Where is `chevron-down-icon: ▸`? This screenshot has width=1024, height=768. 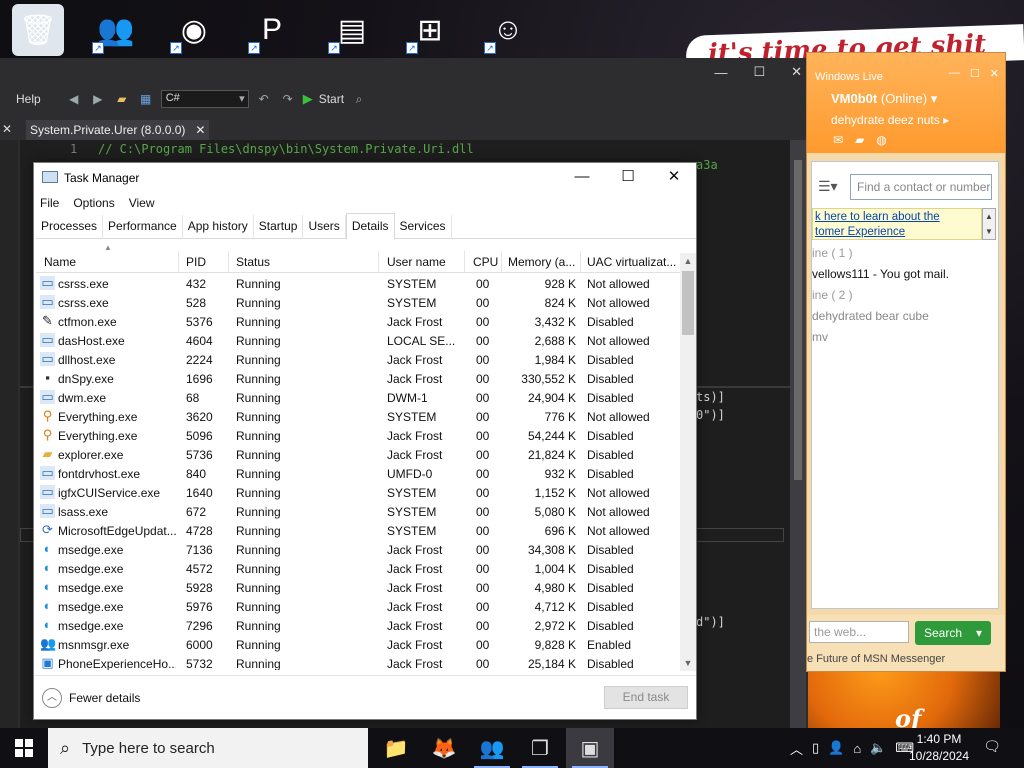
chevron-down-icon: ▸ is located at coordinates (946, 120).